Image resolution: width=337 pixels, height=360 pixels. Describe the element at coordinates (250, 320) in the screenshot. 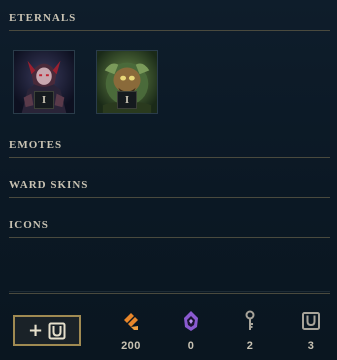

I see `key-icon` at that location.